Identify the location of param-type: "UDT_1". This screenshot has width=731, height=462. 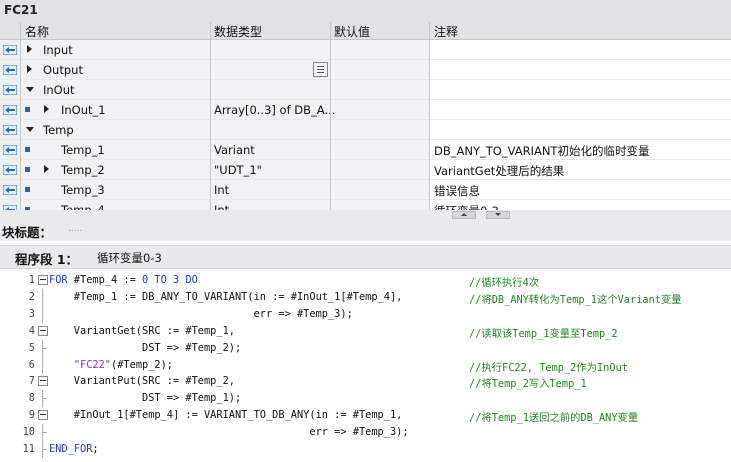
(238, 170).